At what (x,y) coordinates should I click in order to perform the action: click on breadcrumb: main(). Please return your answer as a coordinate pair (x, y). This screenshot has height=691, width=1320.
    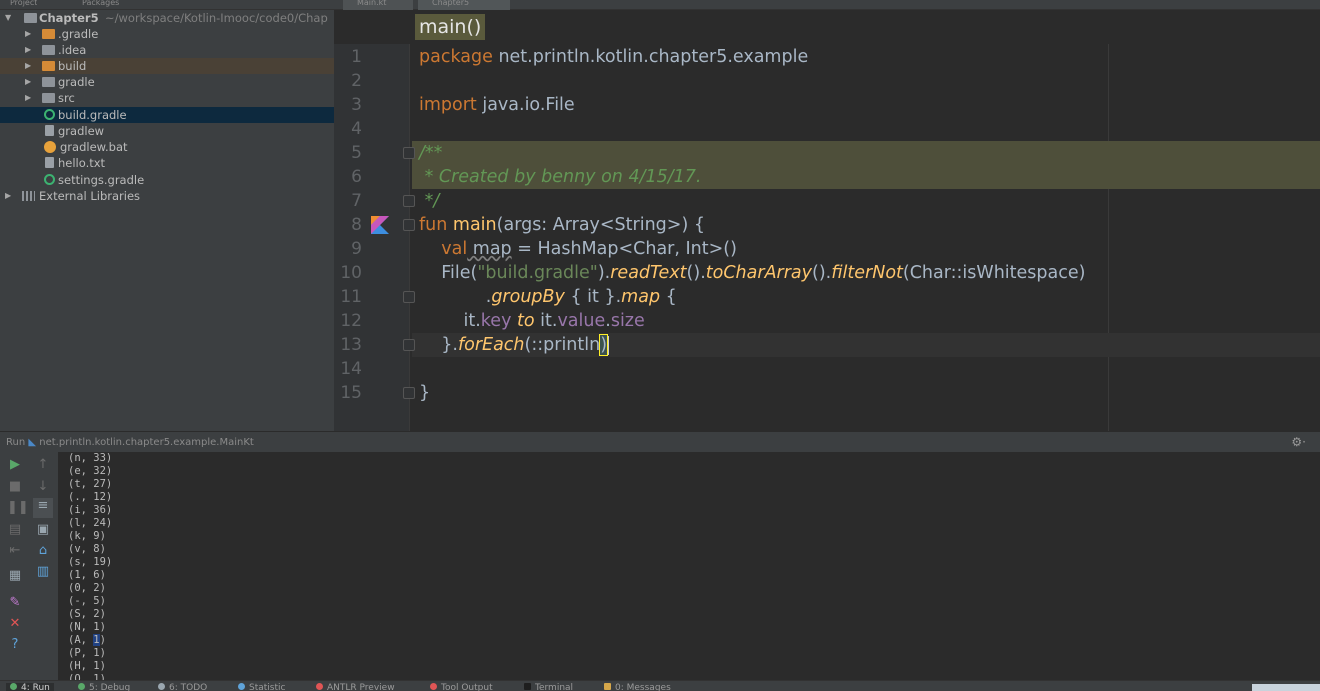
    Looking at the image, I should click on (450, 27).